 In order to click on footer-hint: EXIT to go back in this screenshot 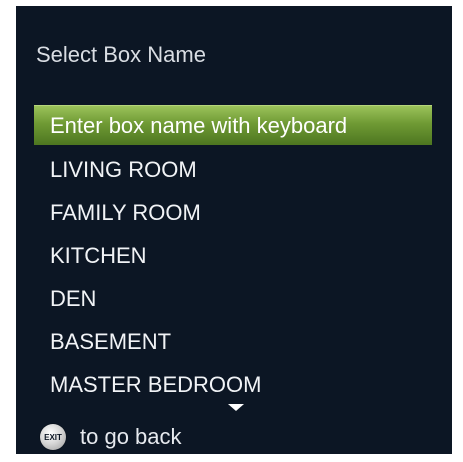, I will do `click(111, 437)`.